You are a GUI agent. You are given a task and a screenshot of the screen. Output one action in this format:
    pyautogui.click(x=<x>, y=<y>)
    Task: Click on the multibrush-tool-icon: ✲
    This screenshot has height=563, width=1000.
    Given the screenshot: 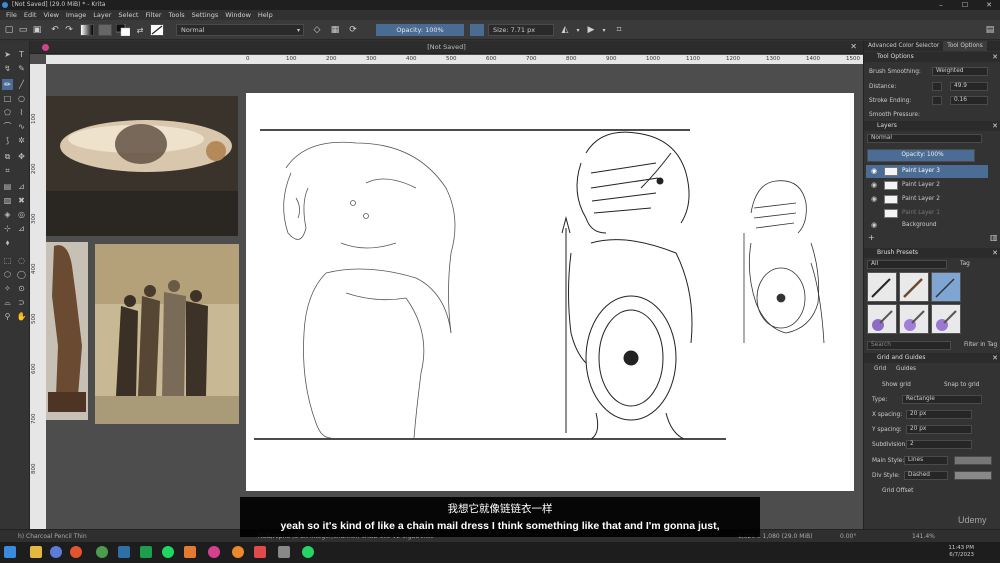 What is the action you would take?
    pyautogui.click(x=21, y=140)
    